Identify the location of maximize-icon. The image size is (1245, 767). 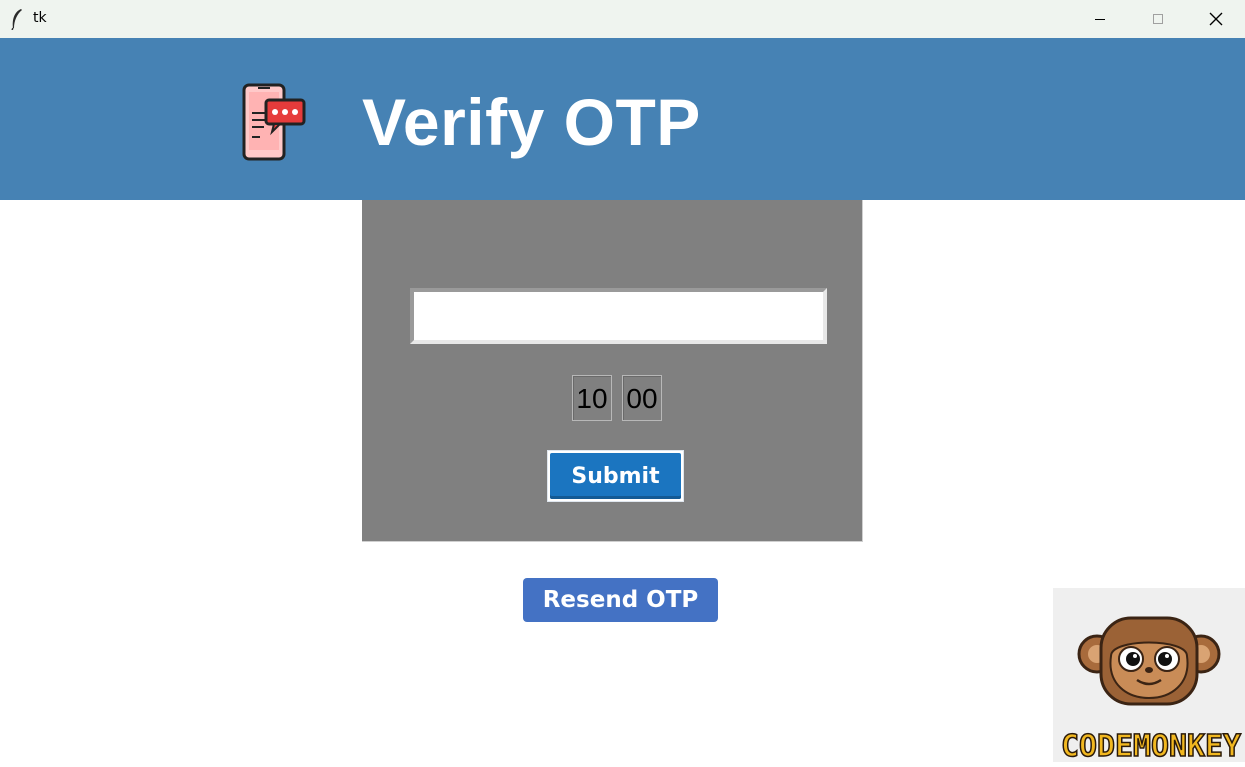
(1158, 19).